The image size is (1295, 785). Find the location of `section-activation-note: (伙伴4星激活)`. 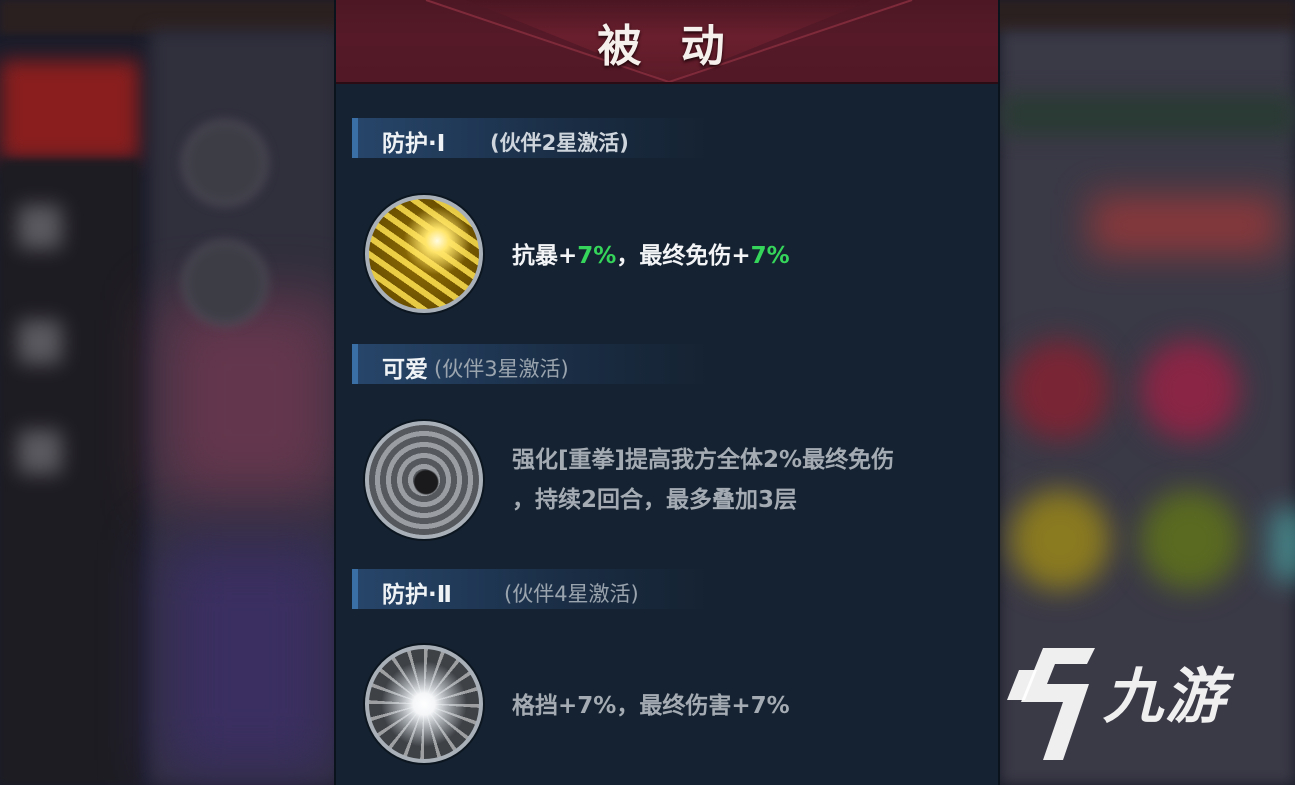

section-activation-note: (伙伴4星激活) is located at coordinates (571, 594).